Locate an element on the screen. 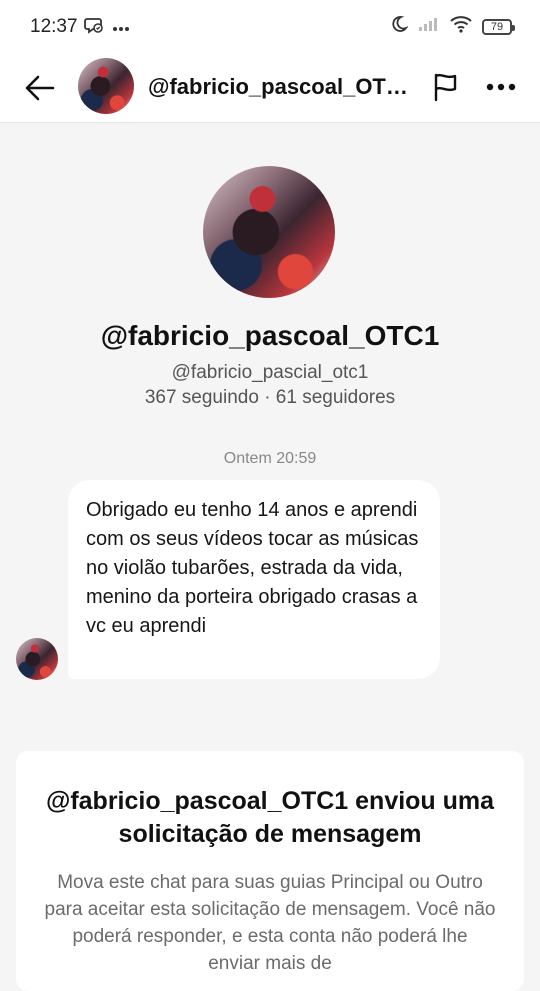 Image resolution: width=540 pixels, height=991 pixels. back-arrow-icon is located at coordinates (40, 88).